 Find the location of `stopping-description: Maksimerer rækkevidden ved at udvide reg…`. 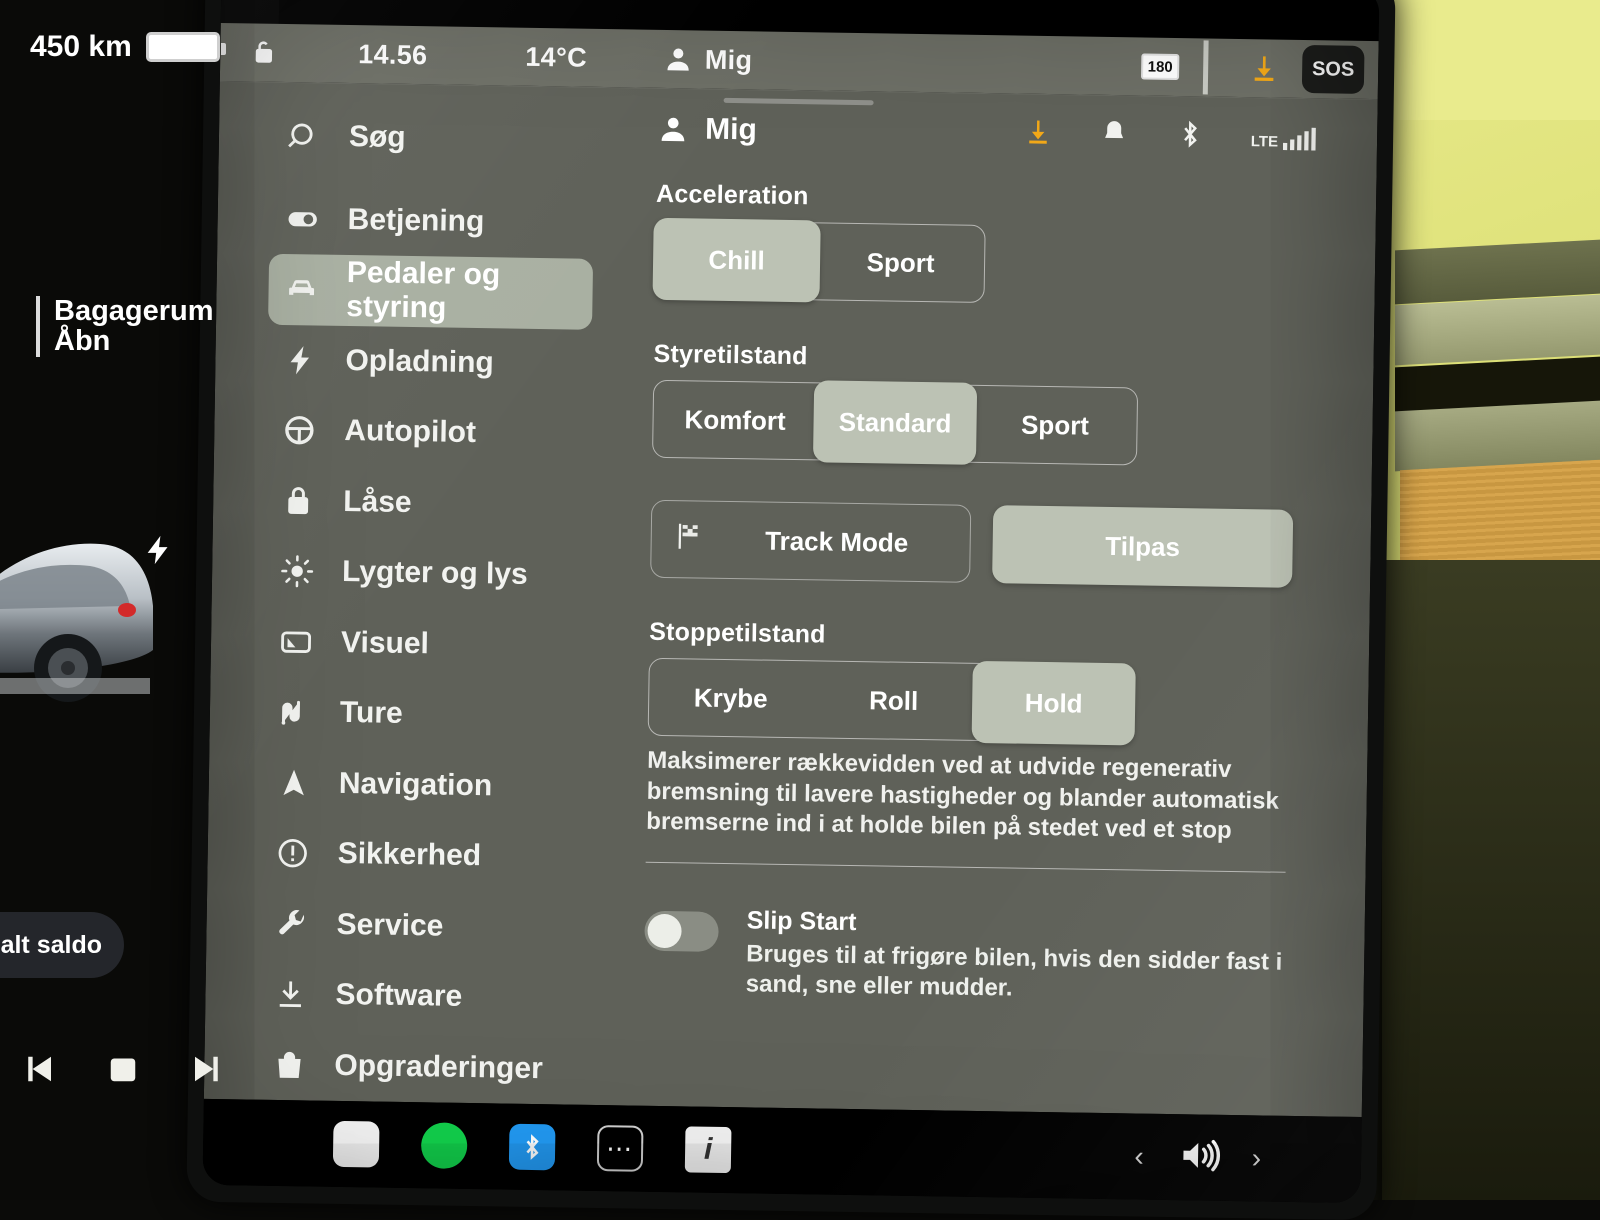

stopping-description: Maksimerer rækkevidden ved at udvide reg… is located at coordinates (966, 797).